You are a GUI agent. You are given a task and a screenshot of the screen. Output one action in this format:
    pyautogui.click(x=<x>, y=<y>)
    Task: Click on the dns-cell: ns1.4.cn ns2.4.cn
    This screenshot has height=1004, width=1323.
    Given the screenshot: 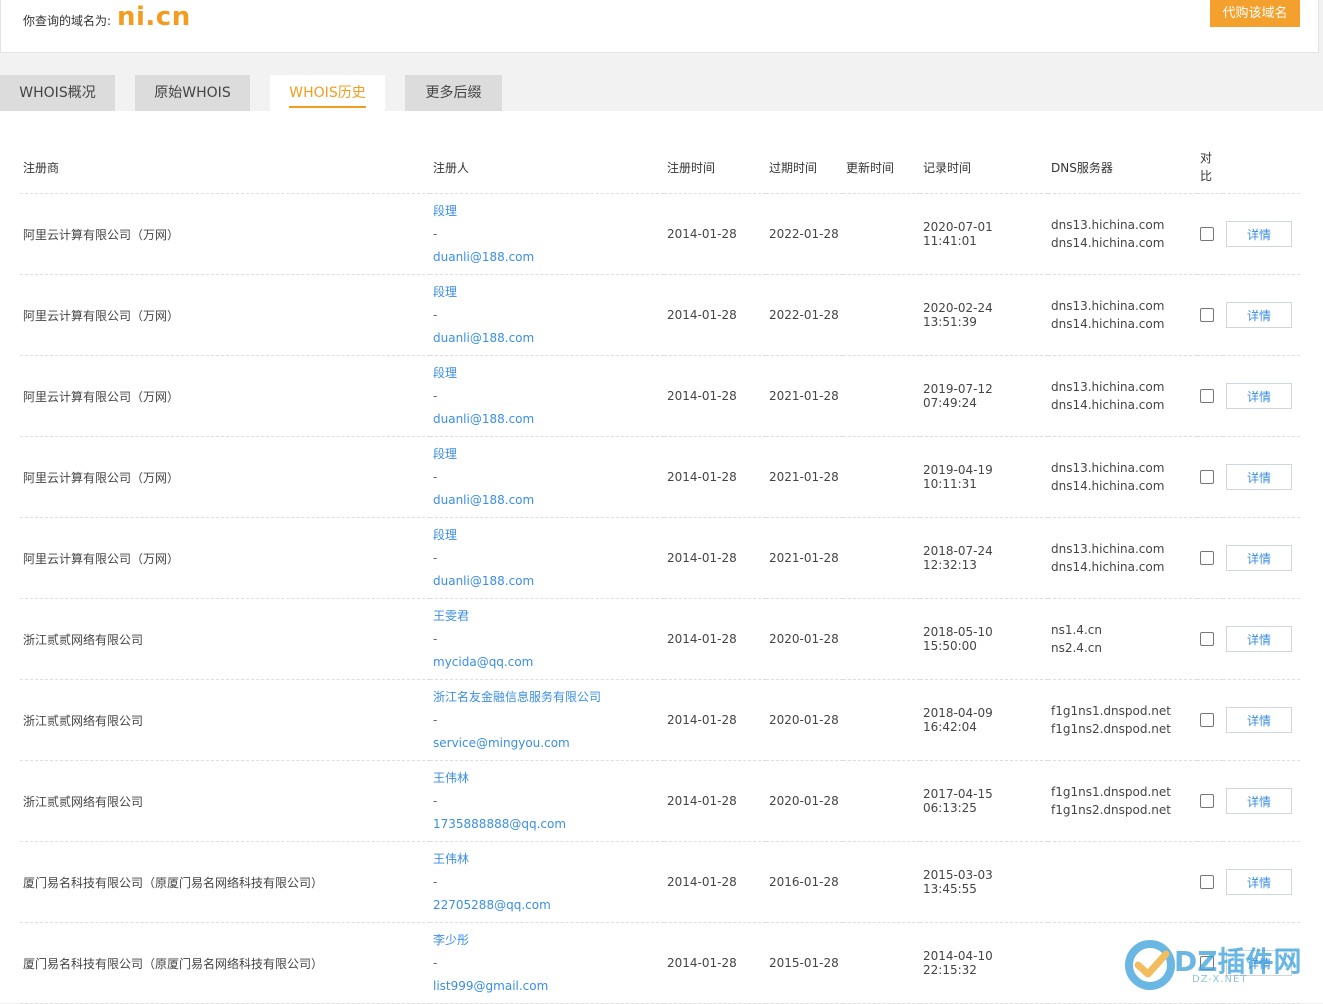 What is the action you would take?
    pyautogui.click(x=1122, y=639)
    